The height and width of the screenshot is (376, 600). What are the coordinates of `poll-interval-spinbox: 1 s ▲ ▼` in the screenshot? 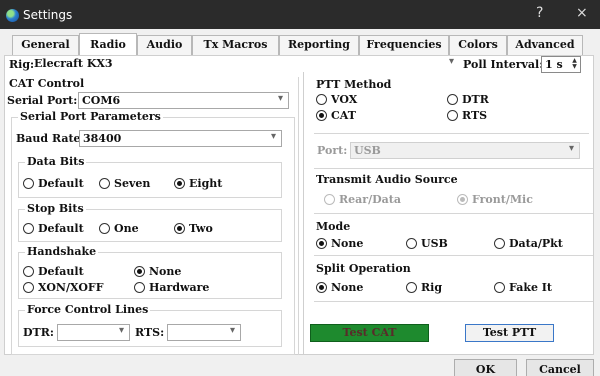 It's located at (561, 64).